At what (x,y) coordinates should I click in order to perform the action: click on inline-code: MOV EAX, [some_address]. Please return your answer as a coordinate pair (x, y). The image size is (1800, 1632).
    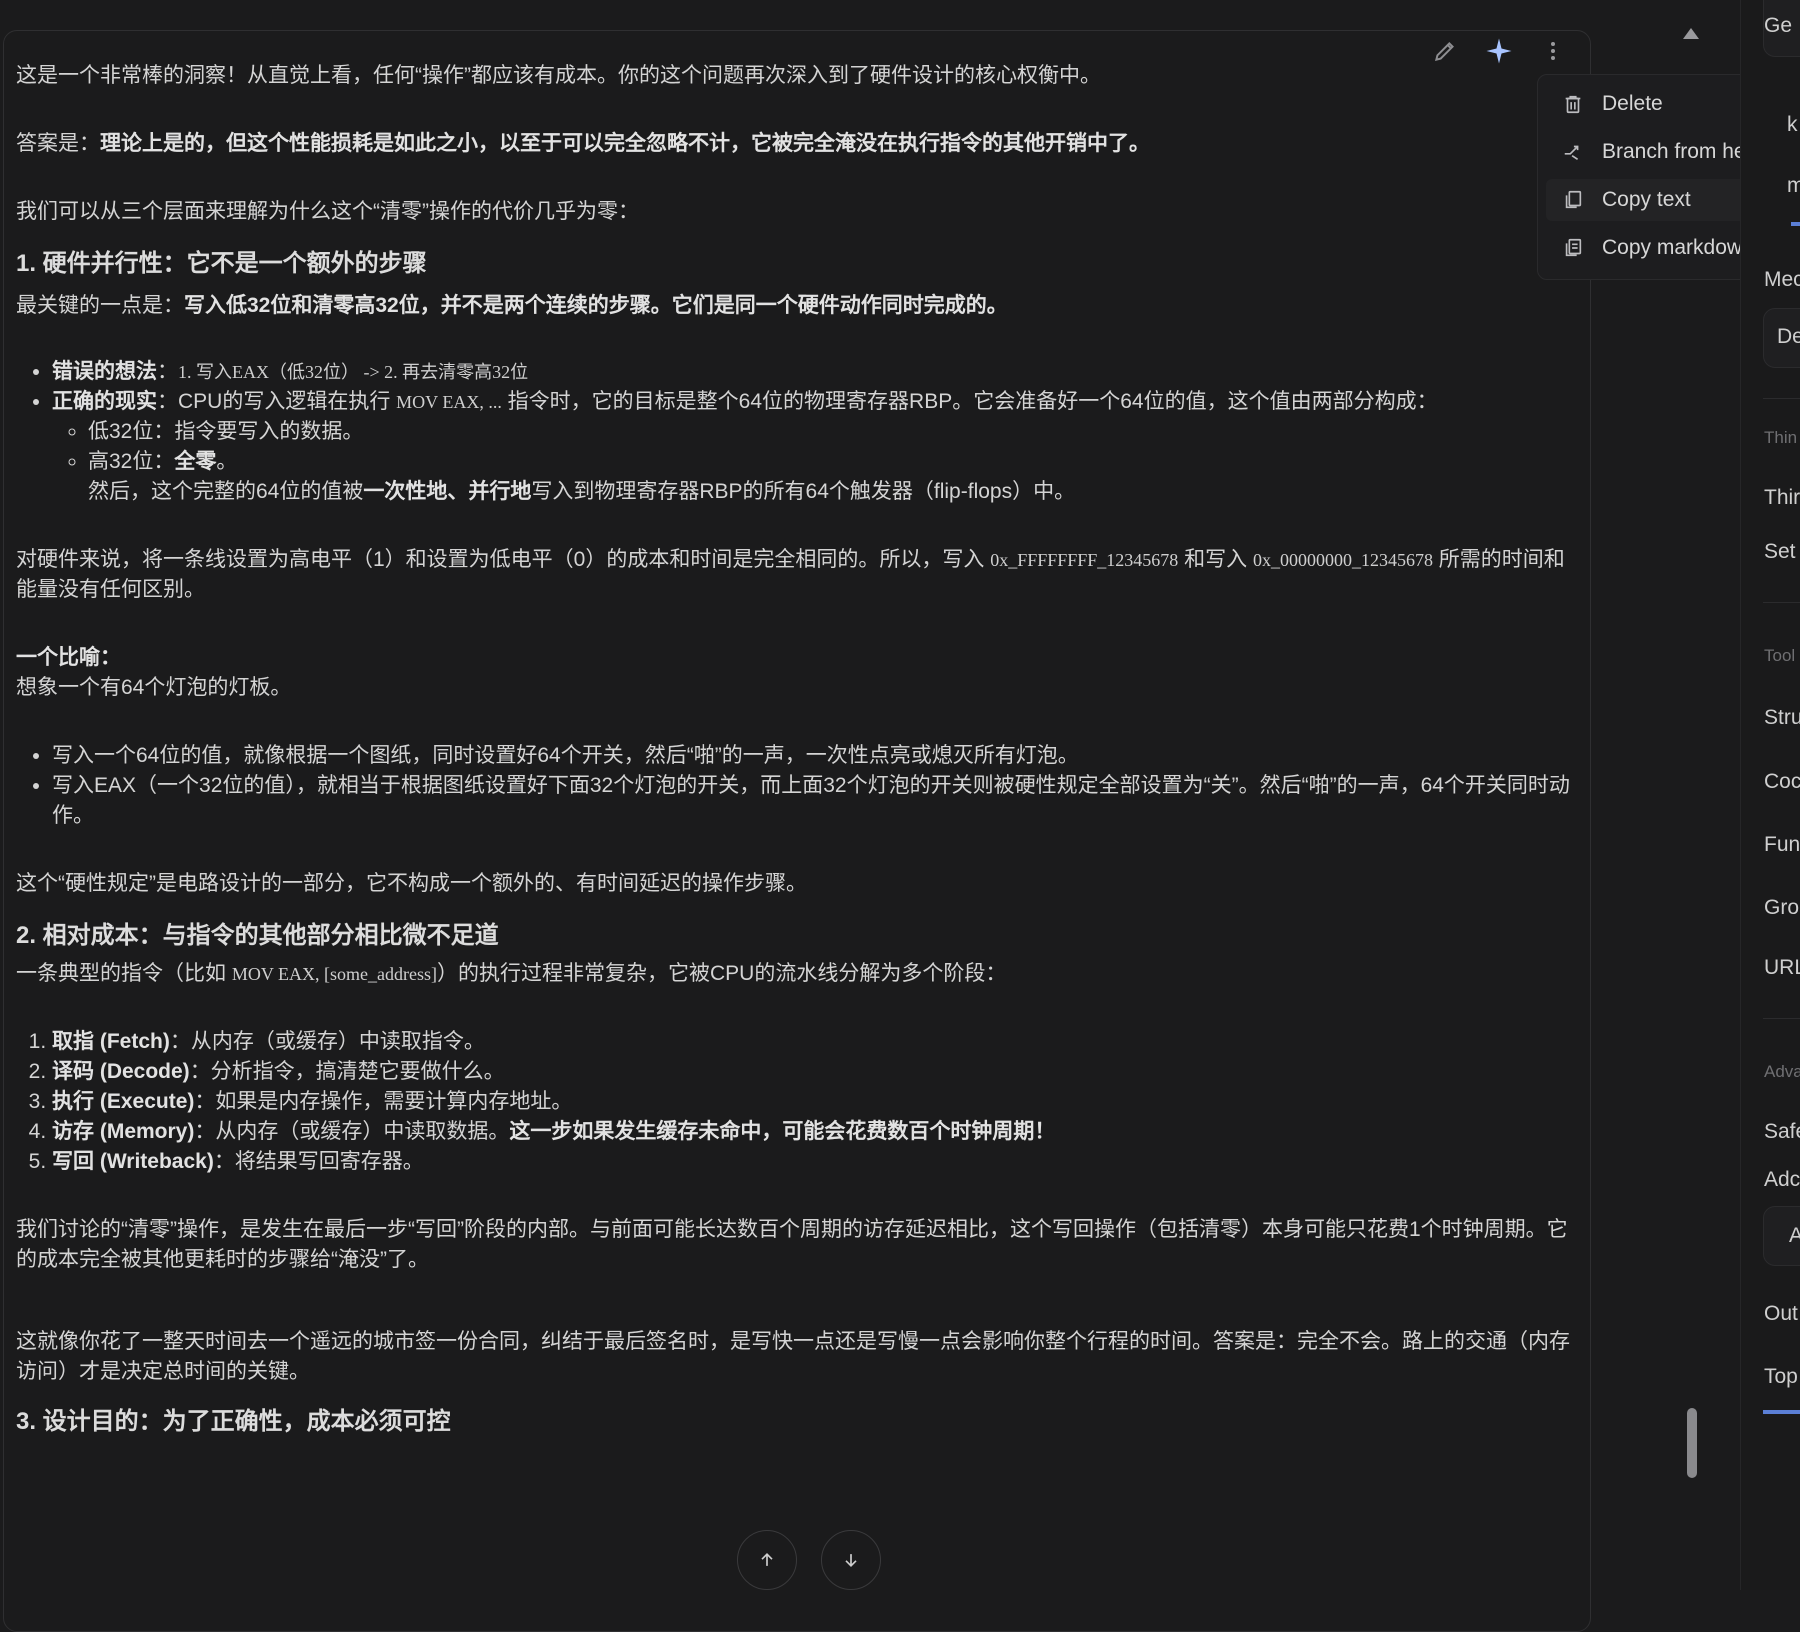
    Looking at the image, I should click on (334, 974).